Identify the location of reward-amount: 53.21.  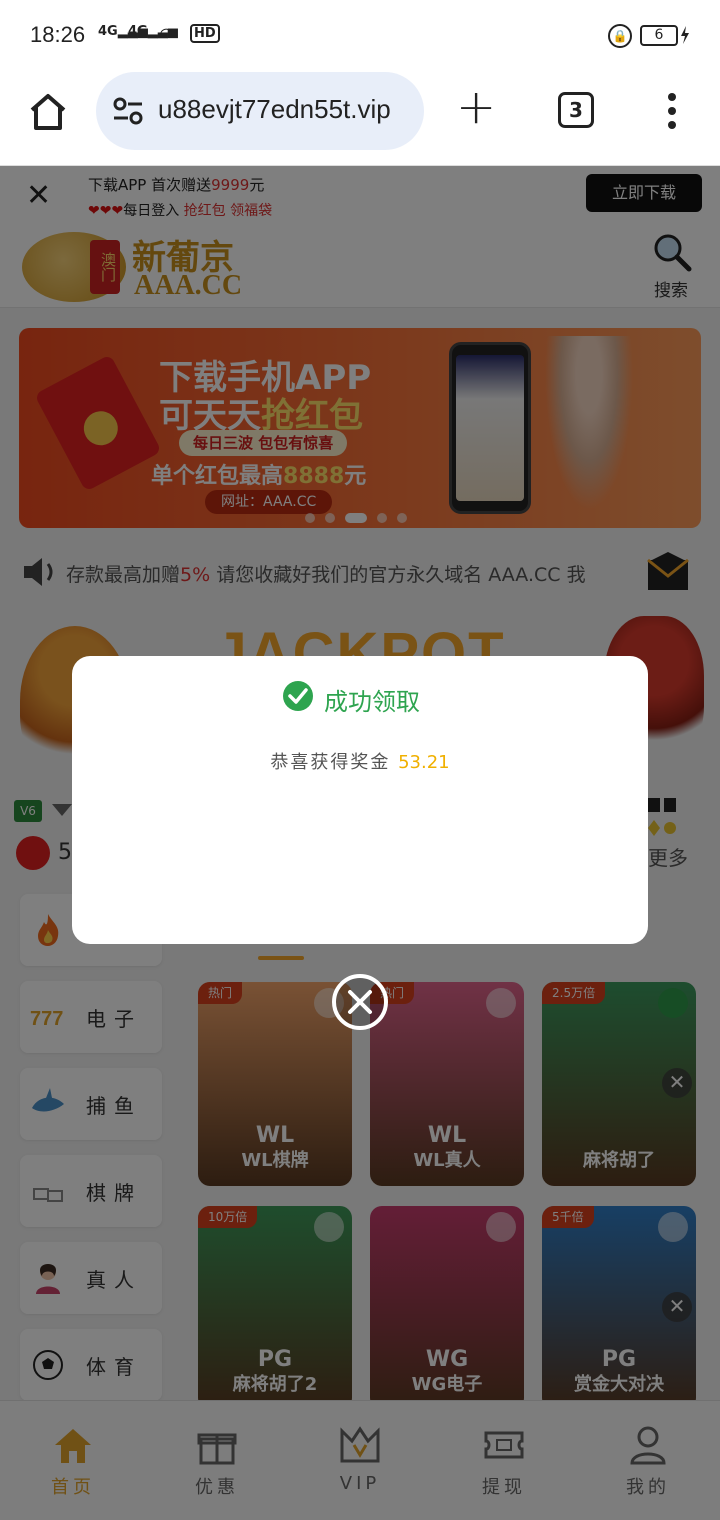
(424, 762).